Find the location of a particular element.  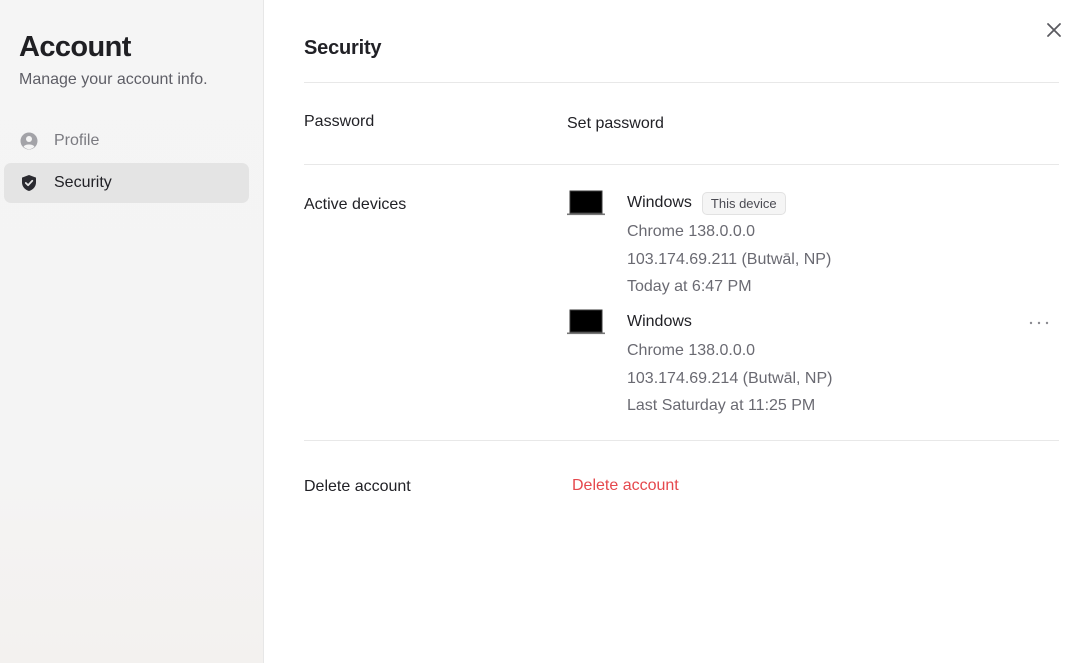

delete-account-section: Delete account Delete account is located at coordinates (681, 468).